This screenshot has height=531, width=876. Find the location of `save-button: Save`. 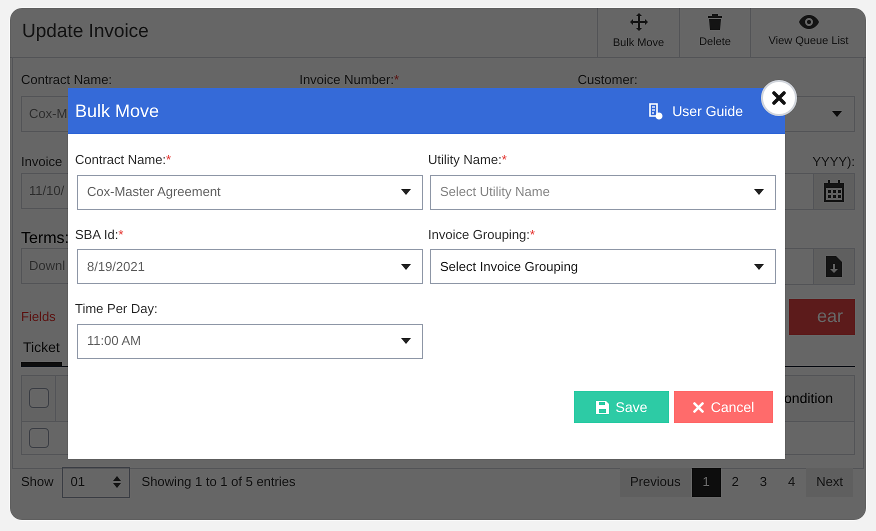

save-button: Save is located at coordinates (621, 407).